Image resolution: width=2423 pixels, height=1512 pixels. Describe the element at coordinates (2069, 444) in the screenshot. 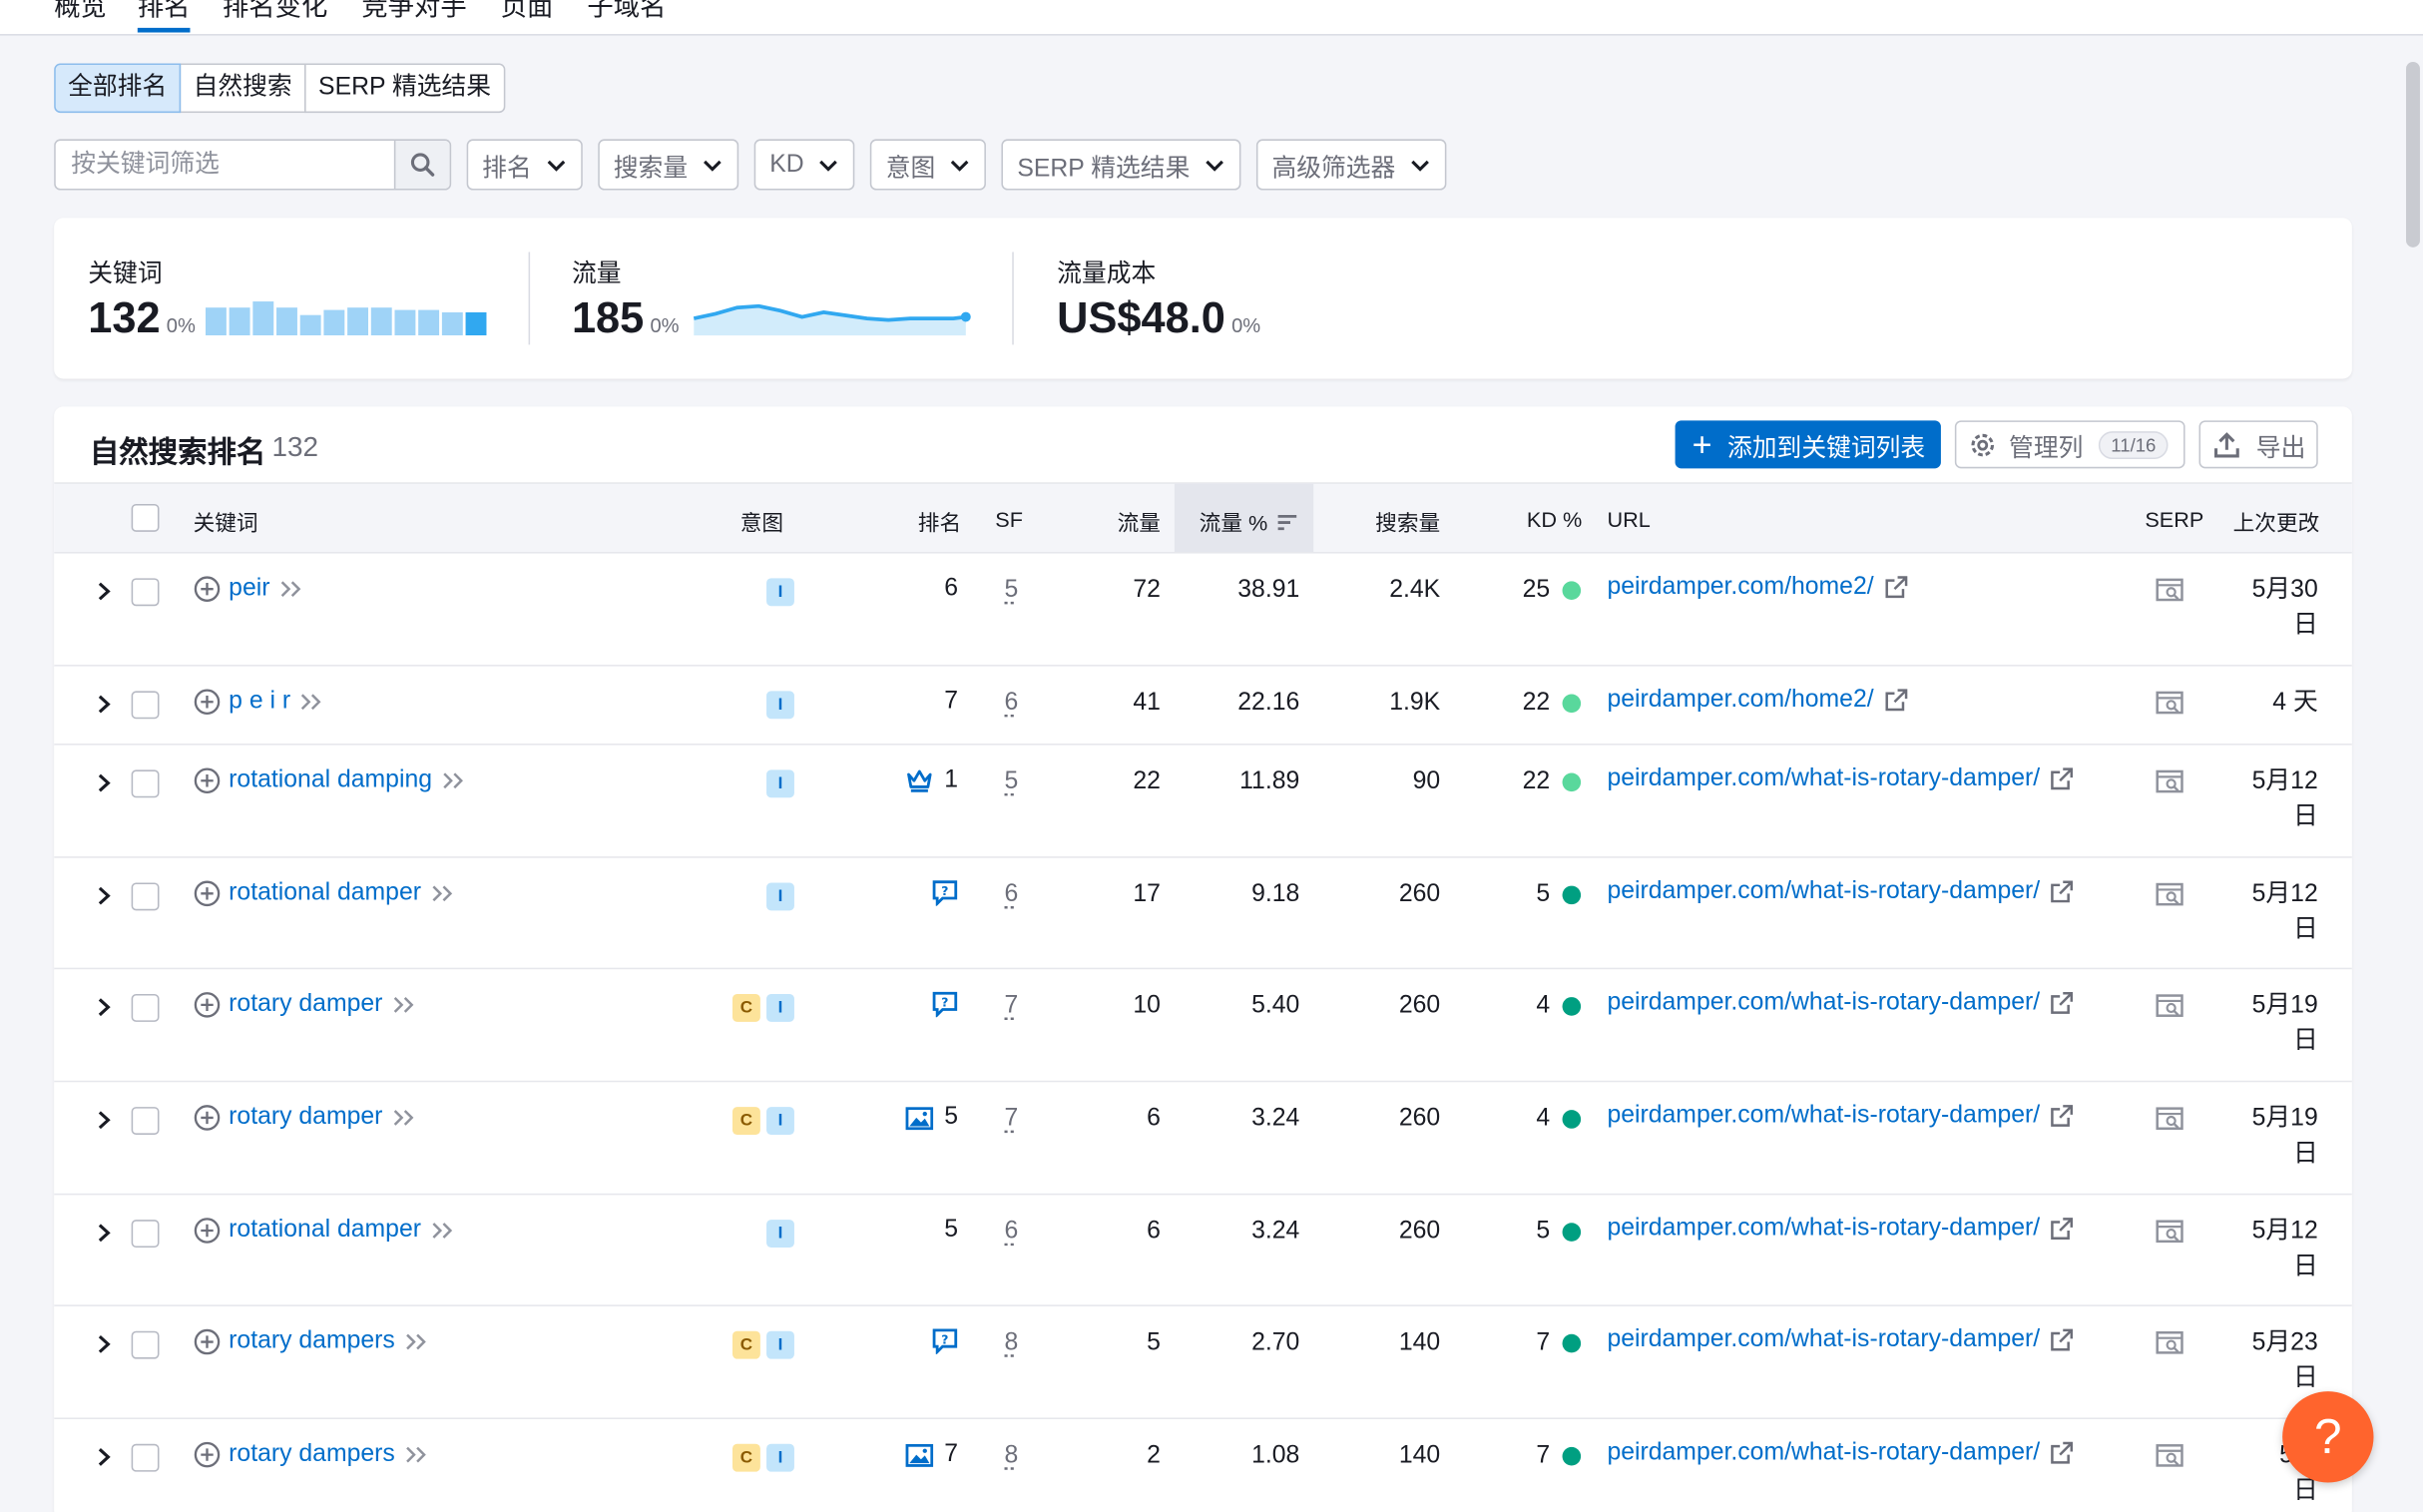

I see `manage-columns-button: 管理列 11/16` at that location.